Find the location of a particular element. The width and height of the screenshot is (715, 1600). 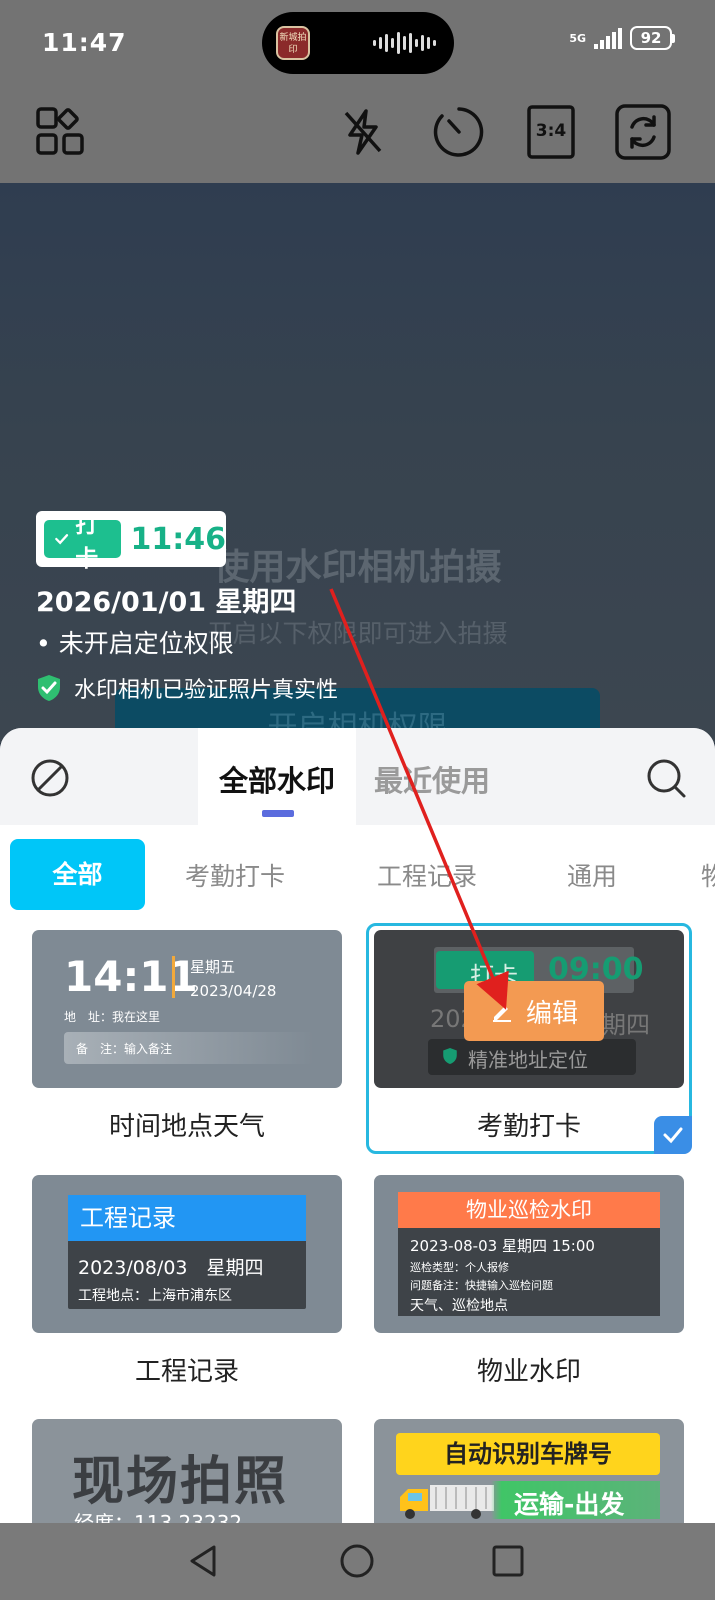

preview-weekday: 星期五 is located at coordinates (213, 967).